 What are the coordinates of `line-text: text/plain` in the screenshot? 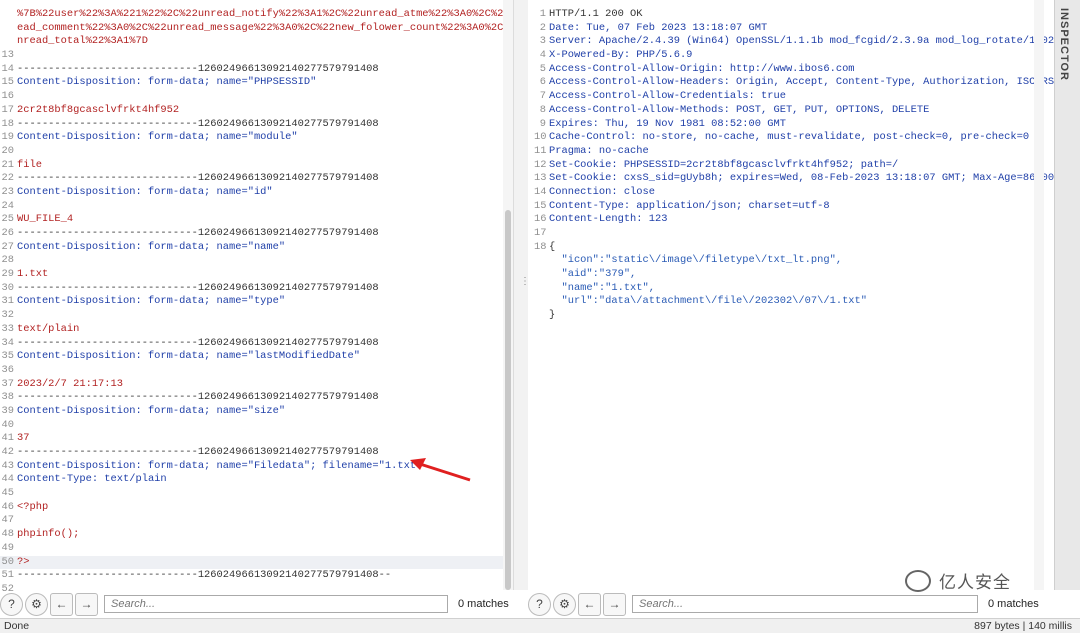 It's located at (48, 328).